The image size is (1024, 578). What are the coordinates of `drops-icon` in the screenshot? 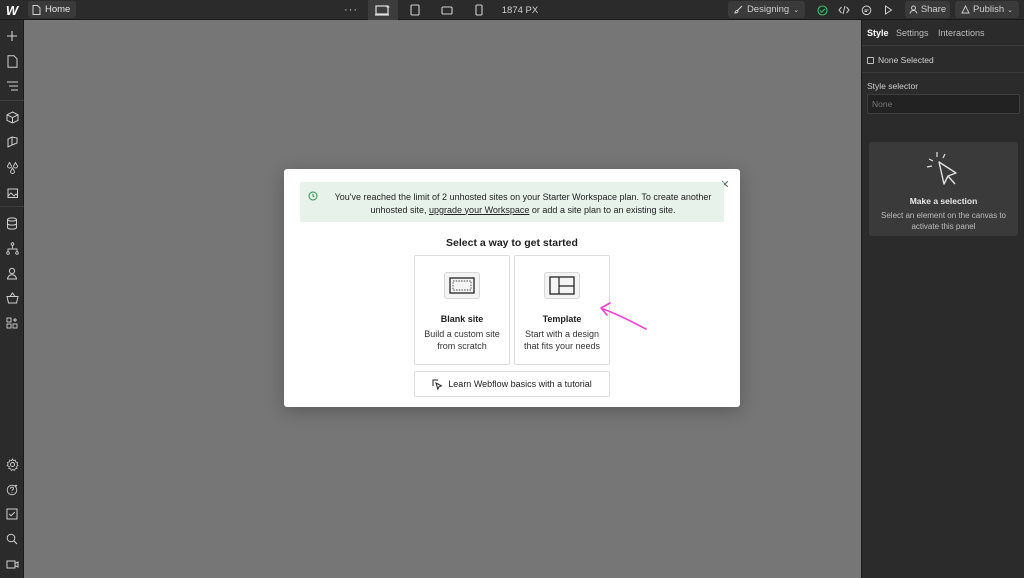 It's located at (12, 167).